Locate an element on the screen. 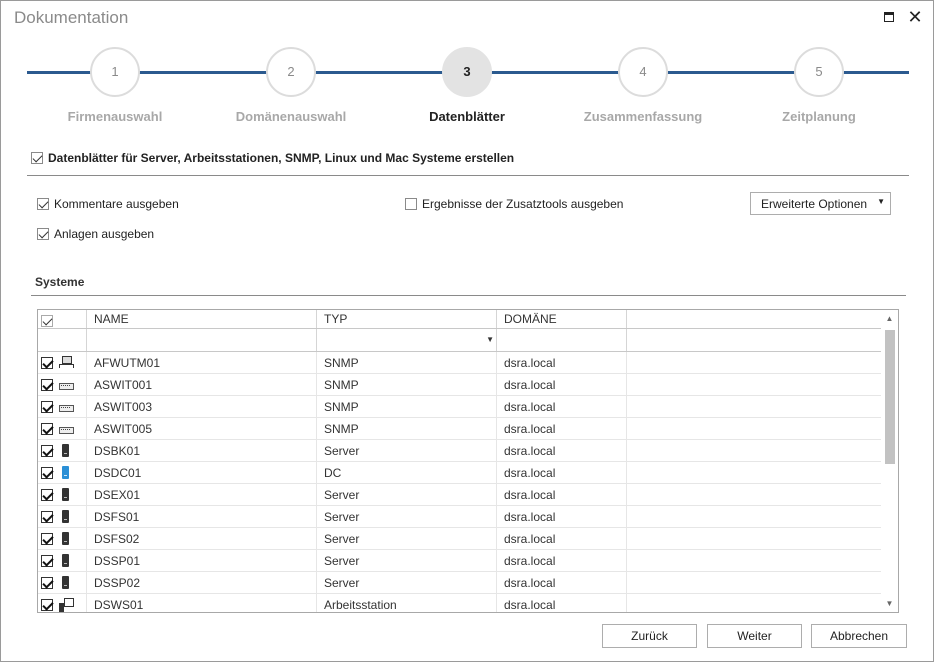 The height and width of the screenshot is (662, 934). attachments-option: Anlagen ausgeben is located at coordinates (95, 234).